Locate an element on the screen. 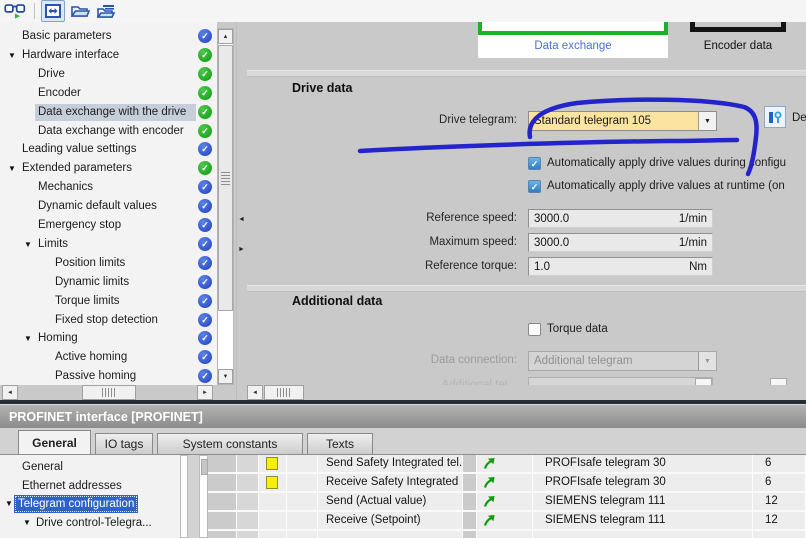 This screenshot has height=538, width=806. split-editor-icon is located at coordinates (53, 11).